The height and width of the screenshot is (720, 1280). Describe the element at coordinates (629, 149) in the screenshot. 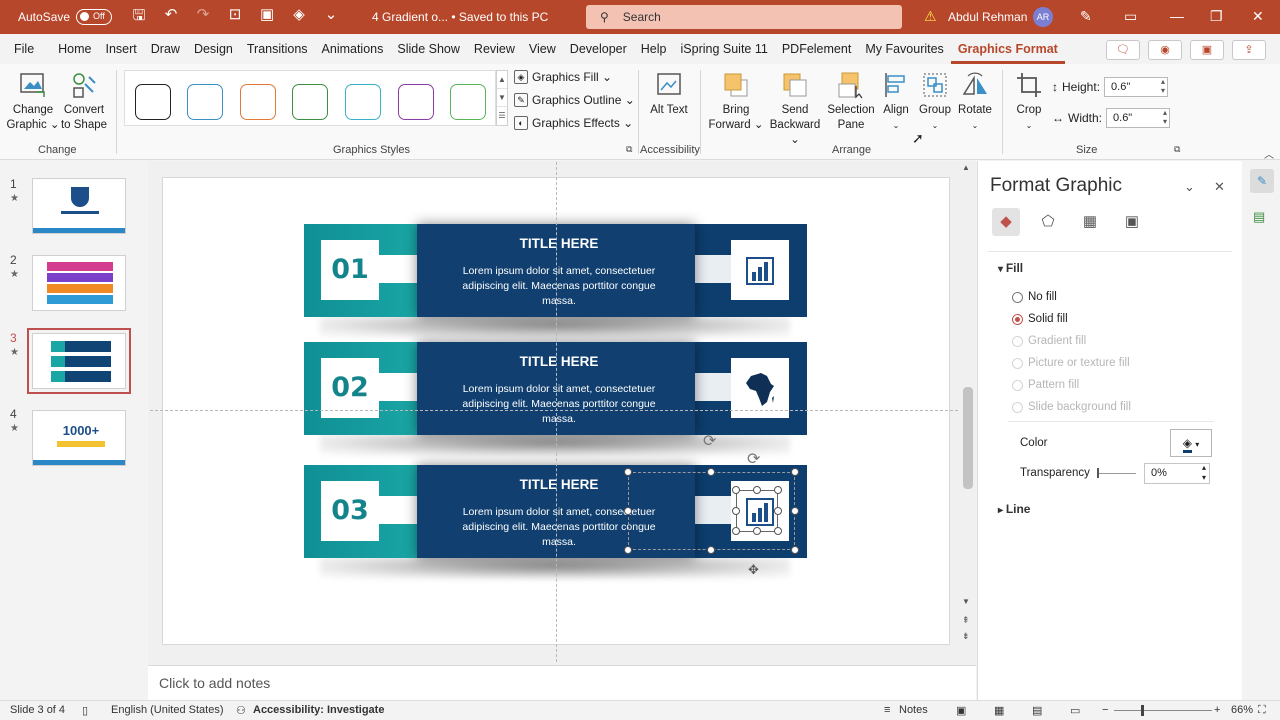

I see `dialog-launcher-icon: ⧉` at that location.